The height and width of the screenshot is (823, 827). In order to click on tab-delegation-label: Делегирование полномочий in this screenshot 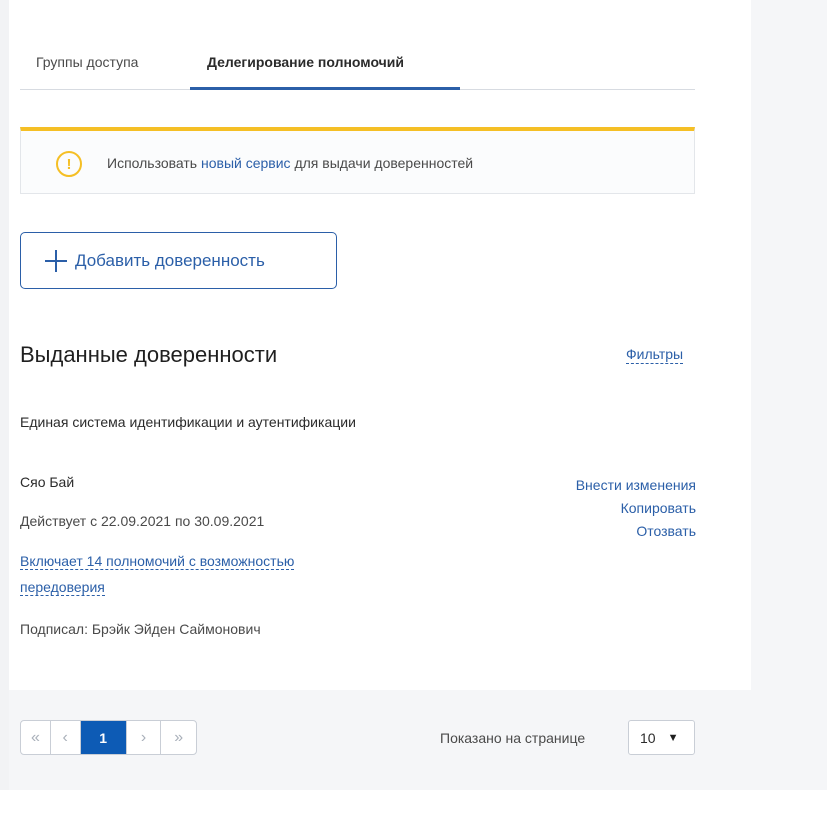, I will do `click(306, 62)`.